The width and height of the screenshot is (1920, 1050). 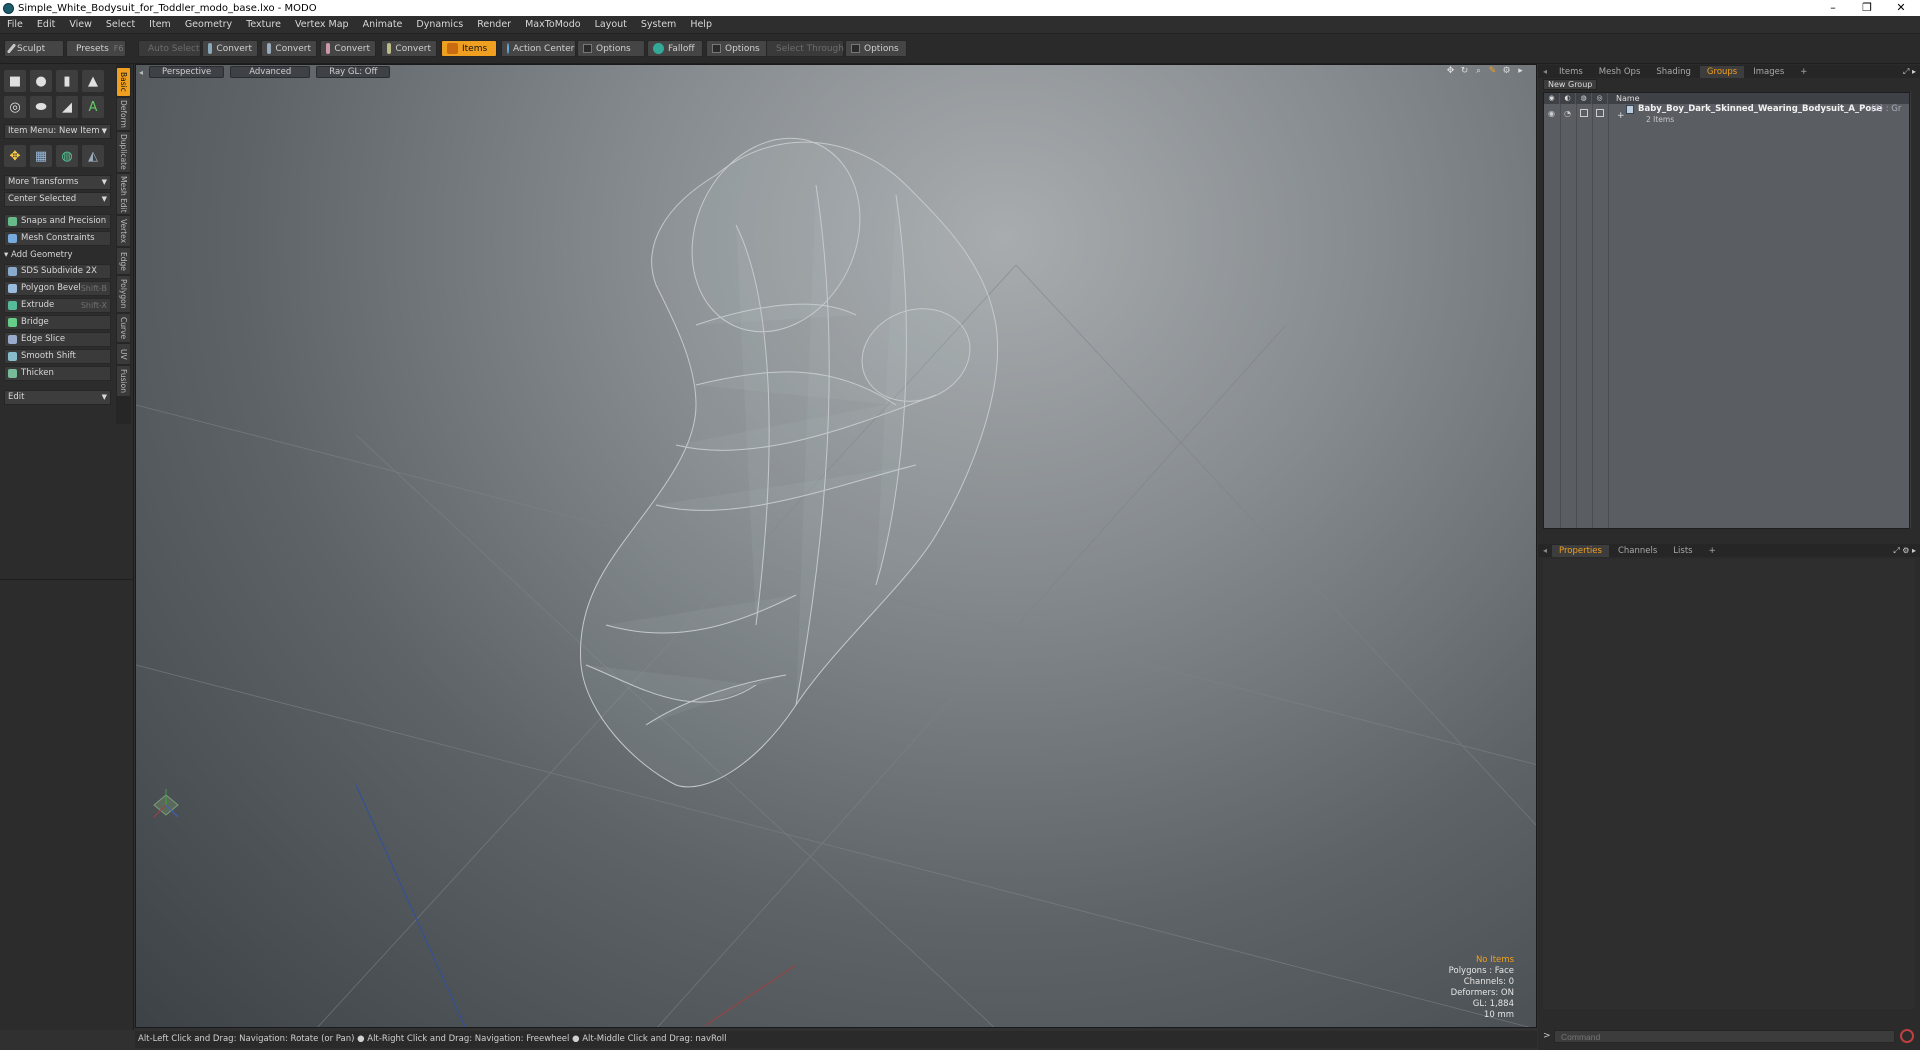 What do you see at coordinates (322, 24) in the screenshot?
I see `menu-vertex-map: Vertex Map` at bounding box center [322, 24].